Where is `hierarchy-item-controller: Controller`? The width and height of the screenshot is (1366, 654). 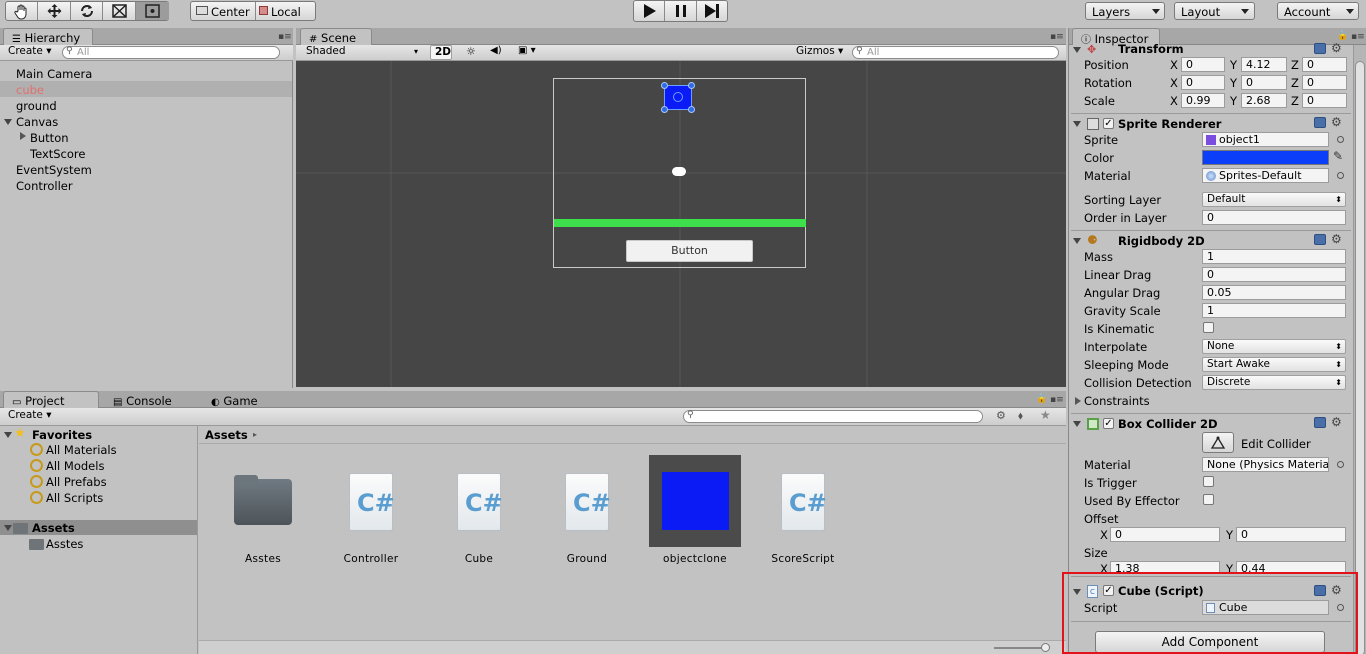 hierarchy-item-controller: Controller is located at coordinates (44, 186).